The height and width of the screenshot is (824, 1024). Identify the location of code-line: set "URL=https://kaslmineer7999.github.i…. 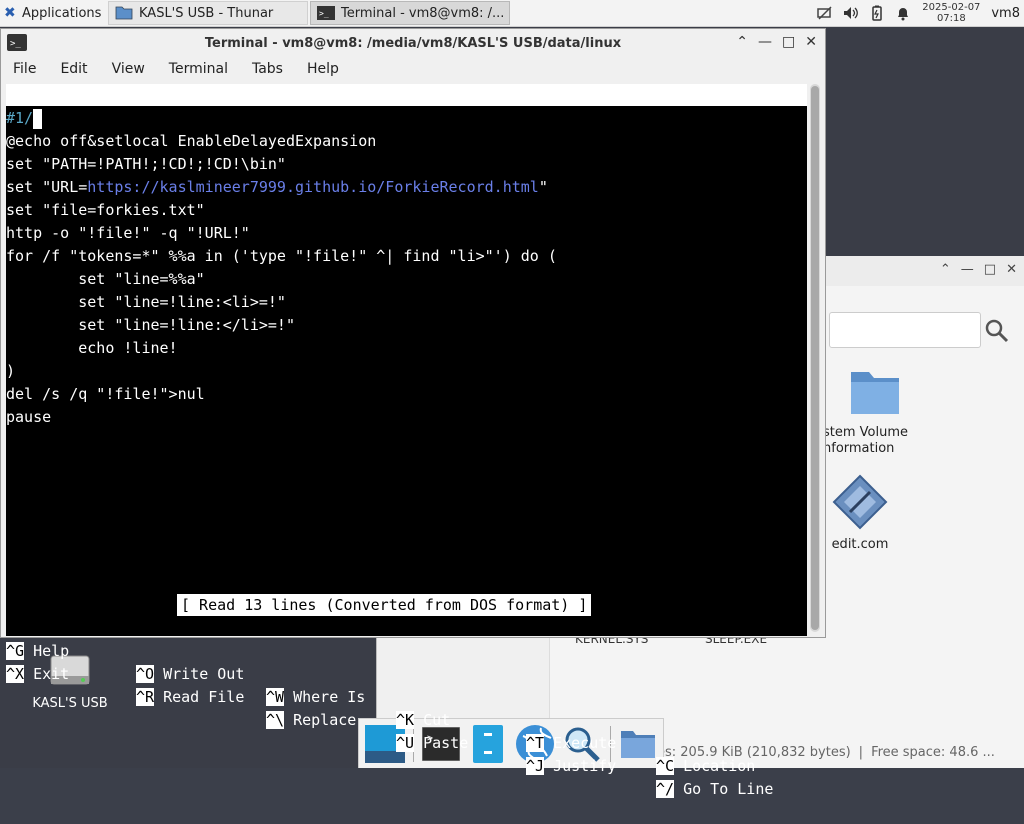
(277, 187).